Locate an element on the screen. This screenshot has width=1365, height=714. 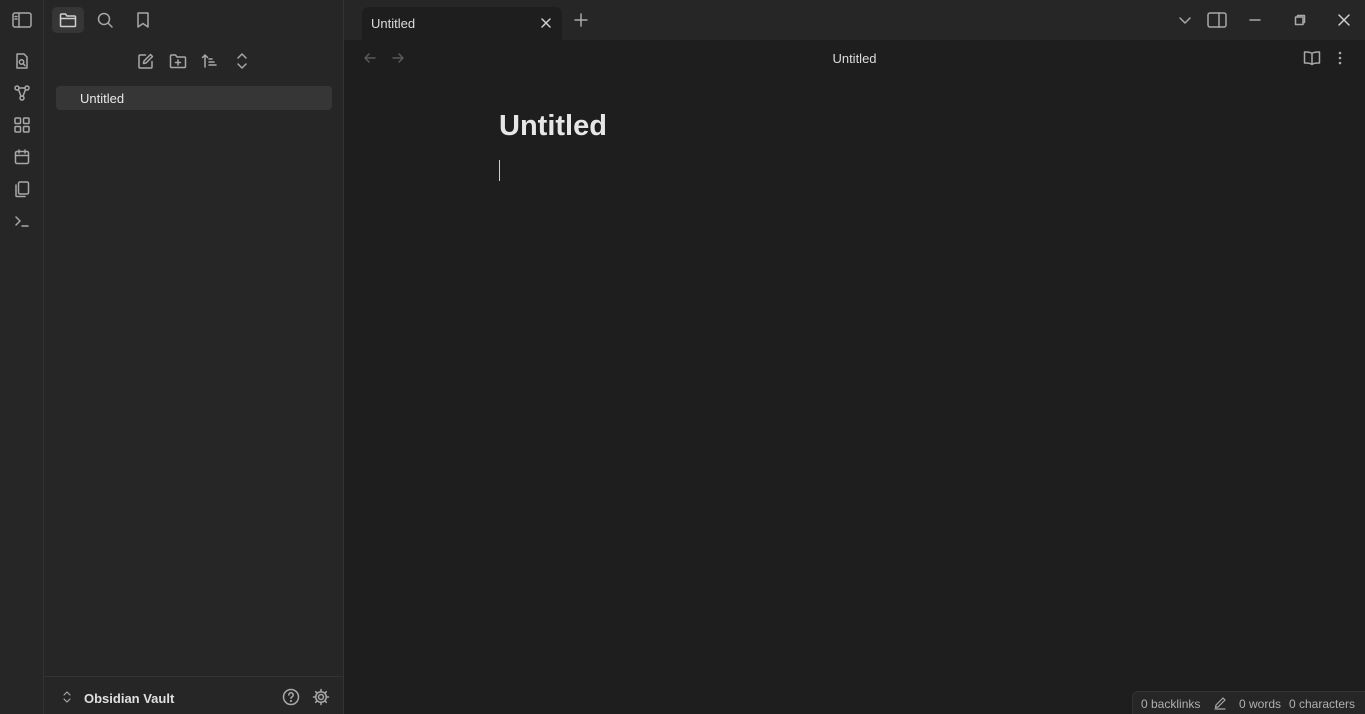
word-count: 0 words is located at coordinates (1260, 704).